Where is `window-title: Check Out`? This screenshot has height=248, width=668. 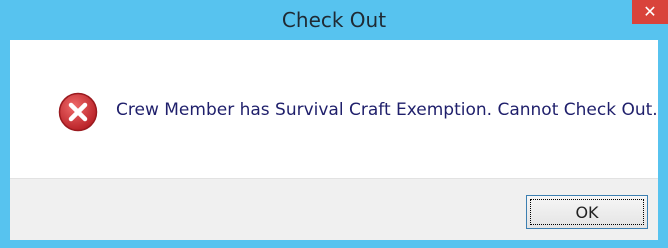
window-title: Check Out is located at coordinates (334, 20).